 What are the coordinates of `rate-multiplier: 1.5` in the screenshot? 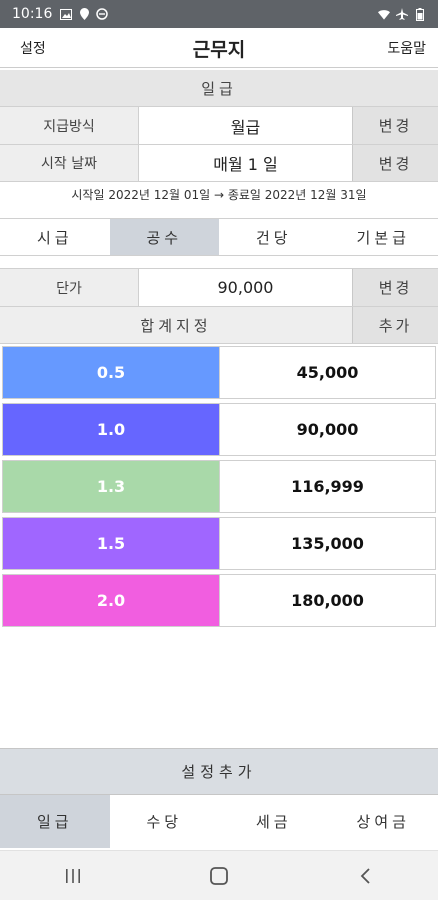 It's located at (111, 543).